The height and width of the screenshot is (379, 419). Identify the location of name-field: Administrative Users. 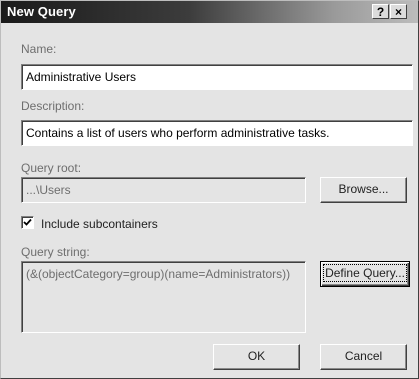
(217, 77).